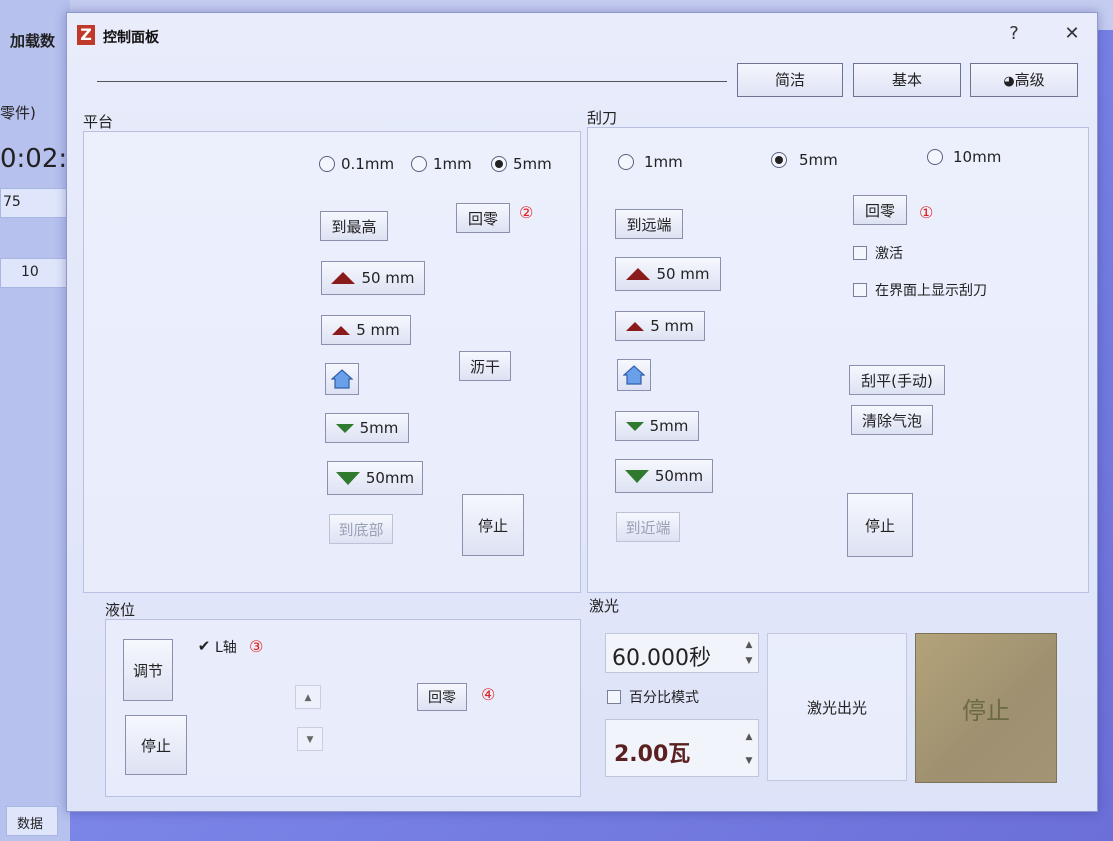 The image size is (1113, 841). I want to click on scraper-stop-button: 停止, so click(880, 525).